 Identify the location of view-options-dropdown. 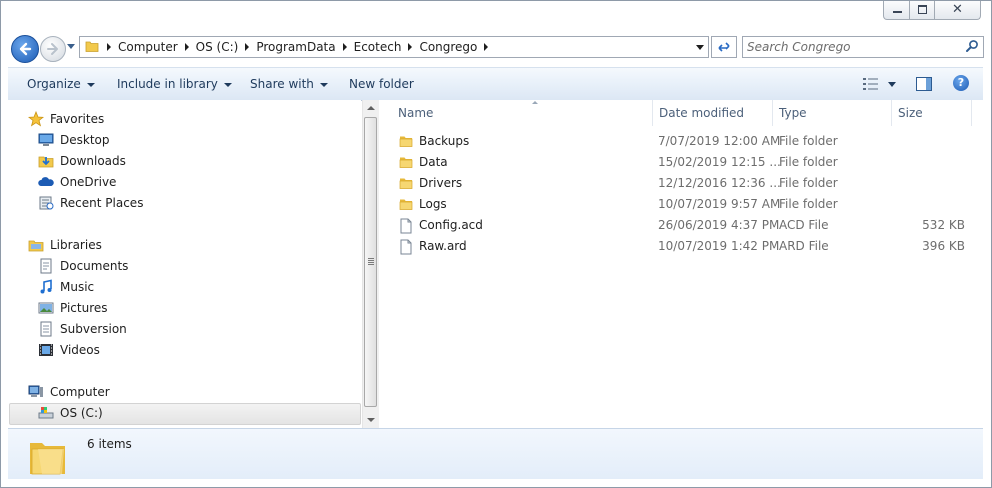
(892, 84).